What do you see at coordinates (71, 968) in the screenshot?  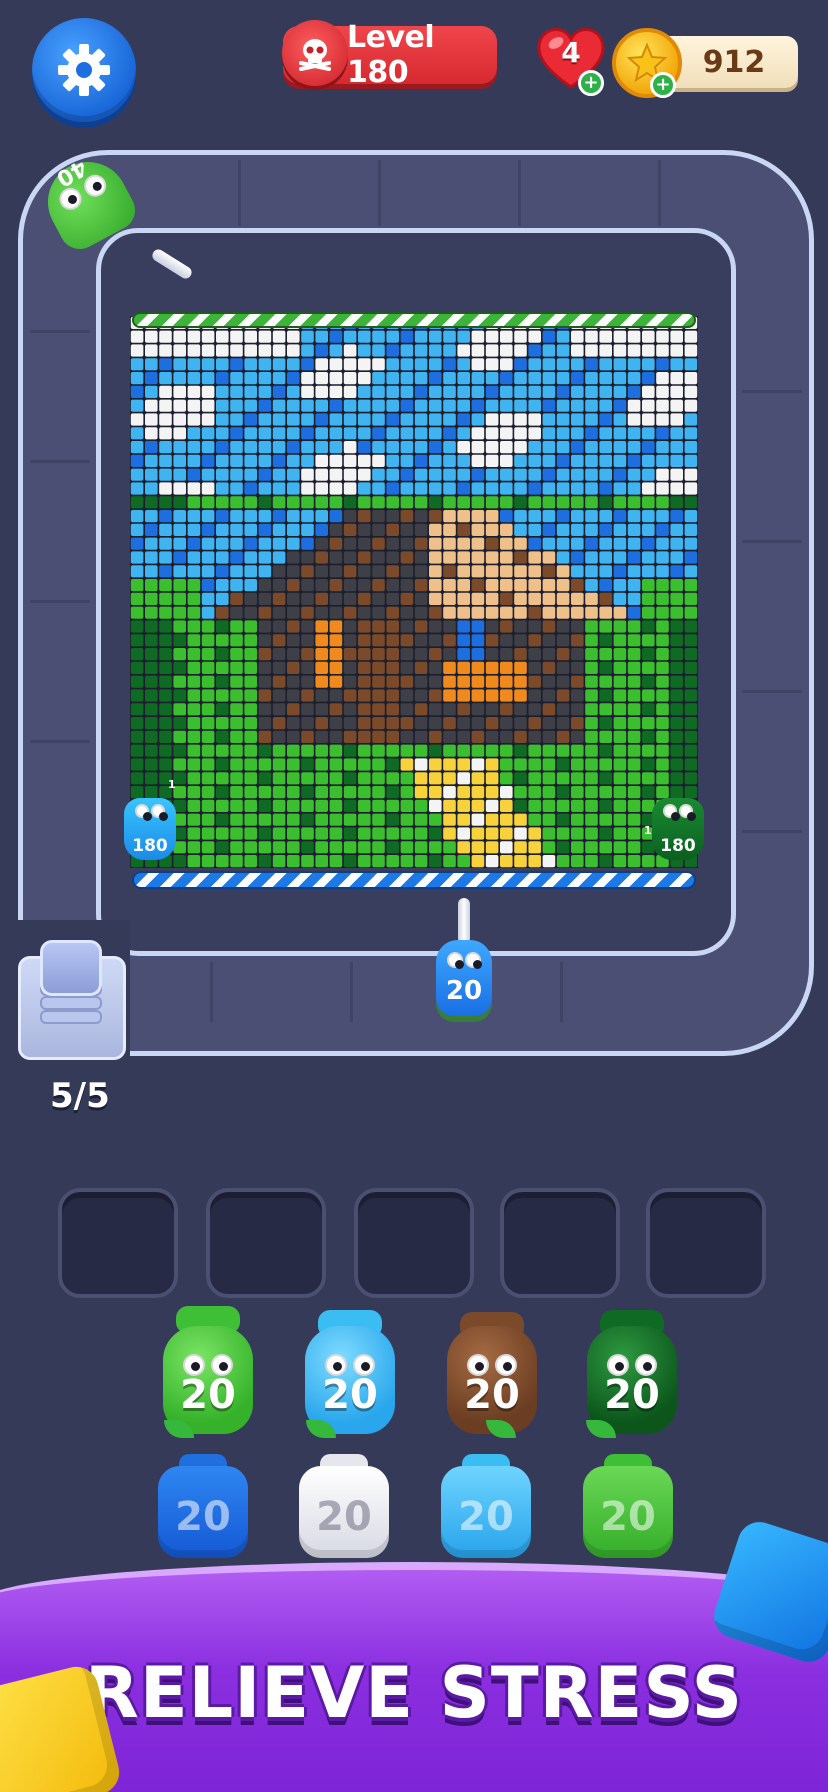 I see `bottle-stack` at bounding box center [71, 968].